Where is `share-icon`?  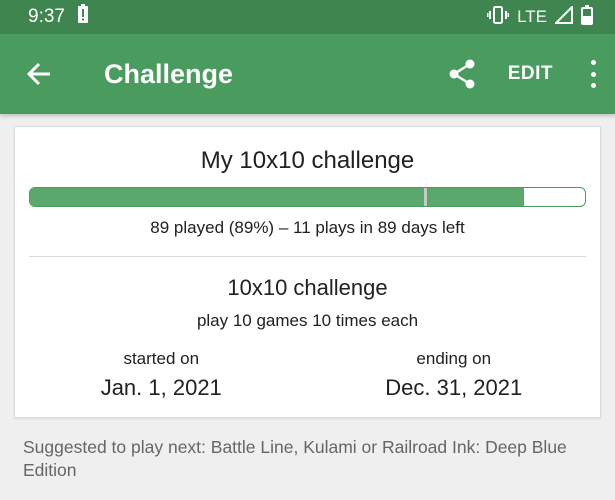 share-icon is located at coordinates (463, 74).